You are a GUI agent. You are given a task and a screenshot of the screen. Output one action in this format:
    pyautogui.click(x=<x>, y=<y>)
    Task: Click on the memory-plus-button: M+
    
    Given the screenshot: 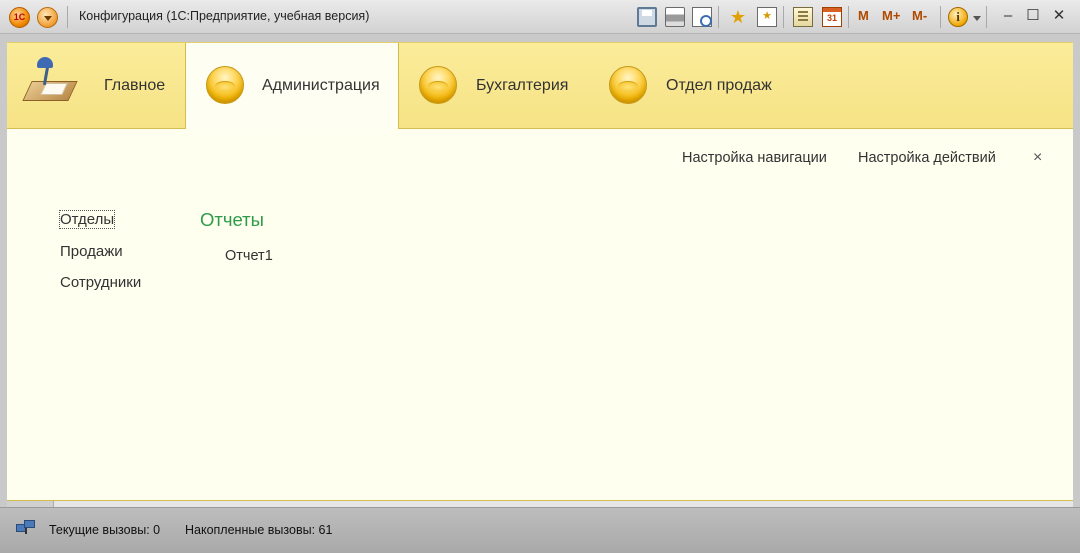 What is the action you would take?
    pyautogui.click(x=891, y=15)
    